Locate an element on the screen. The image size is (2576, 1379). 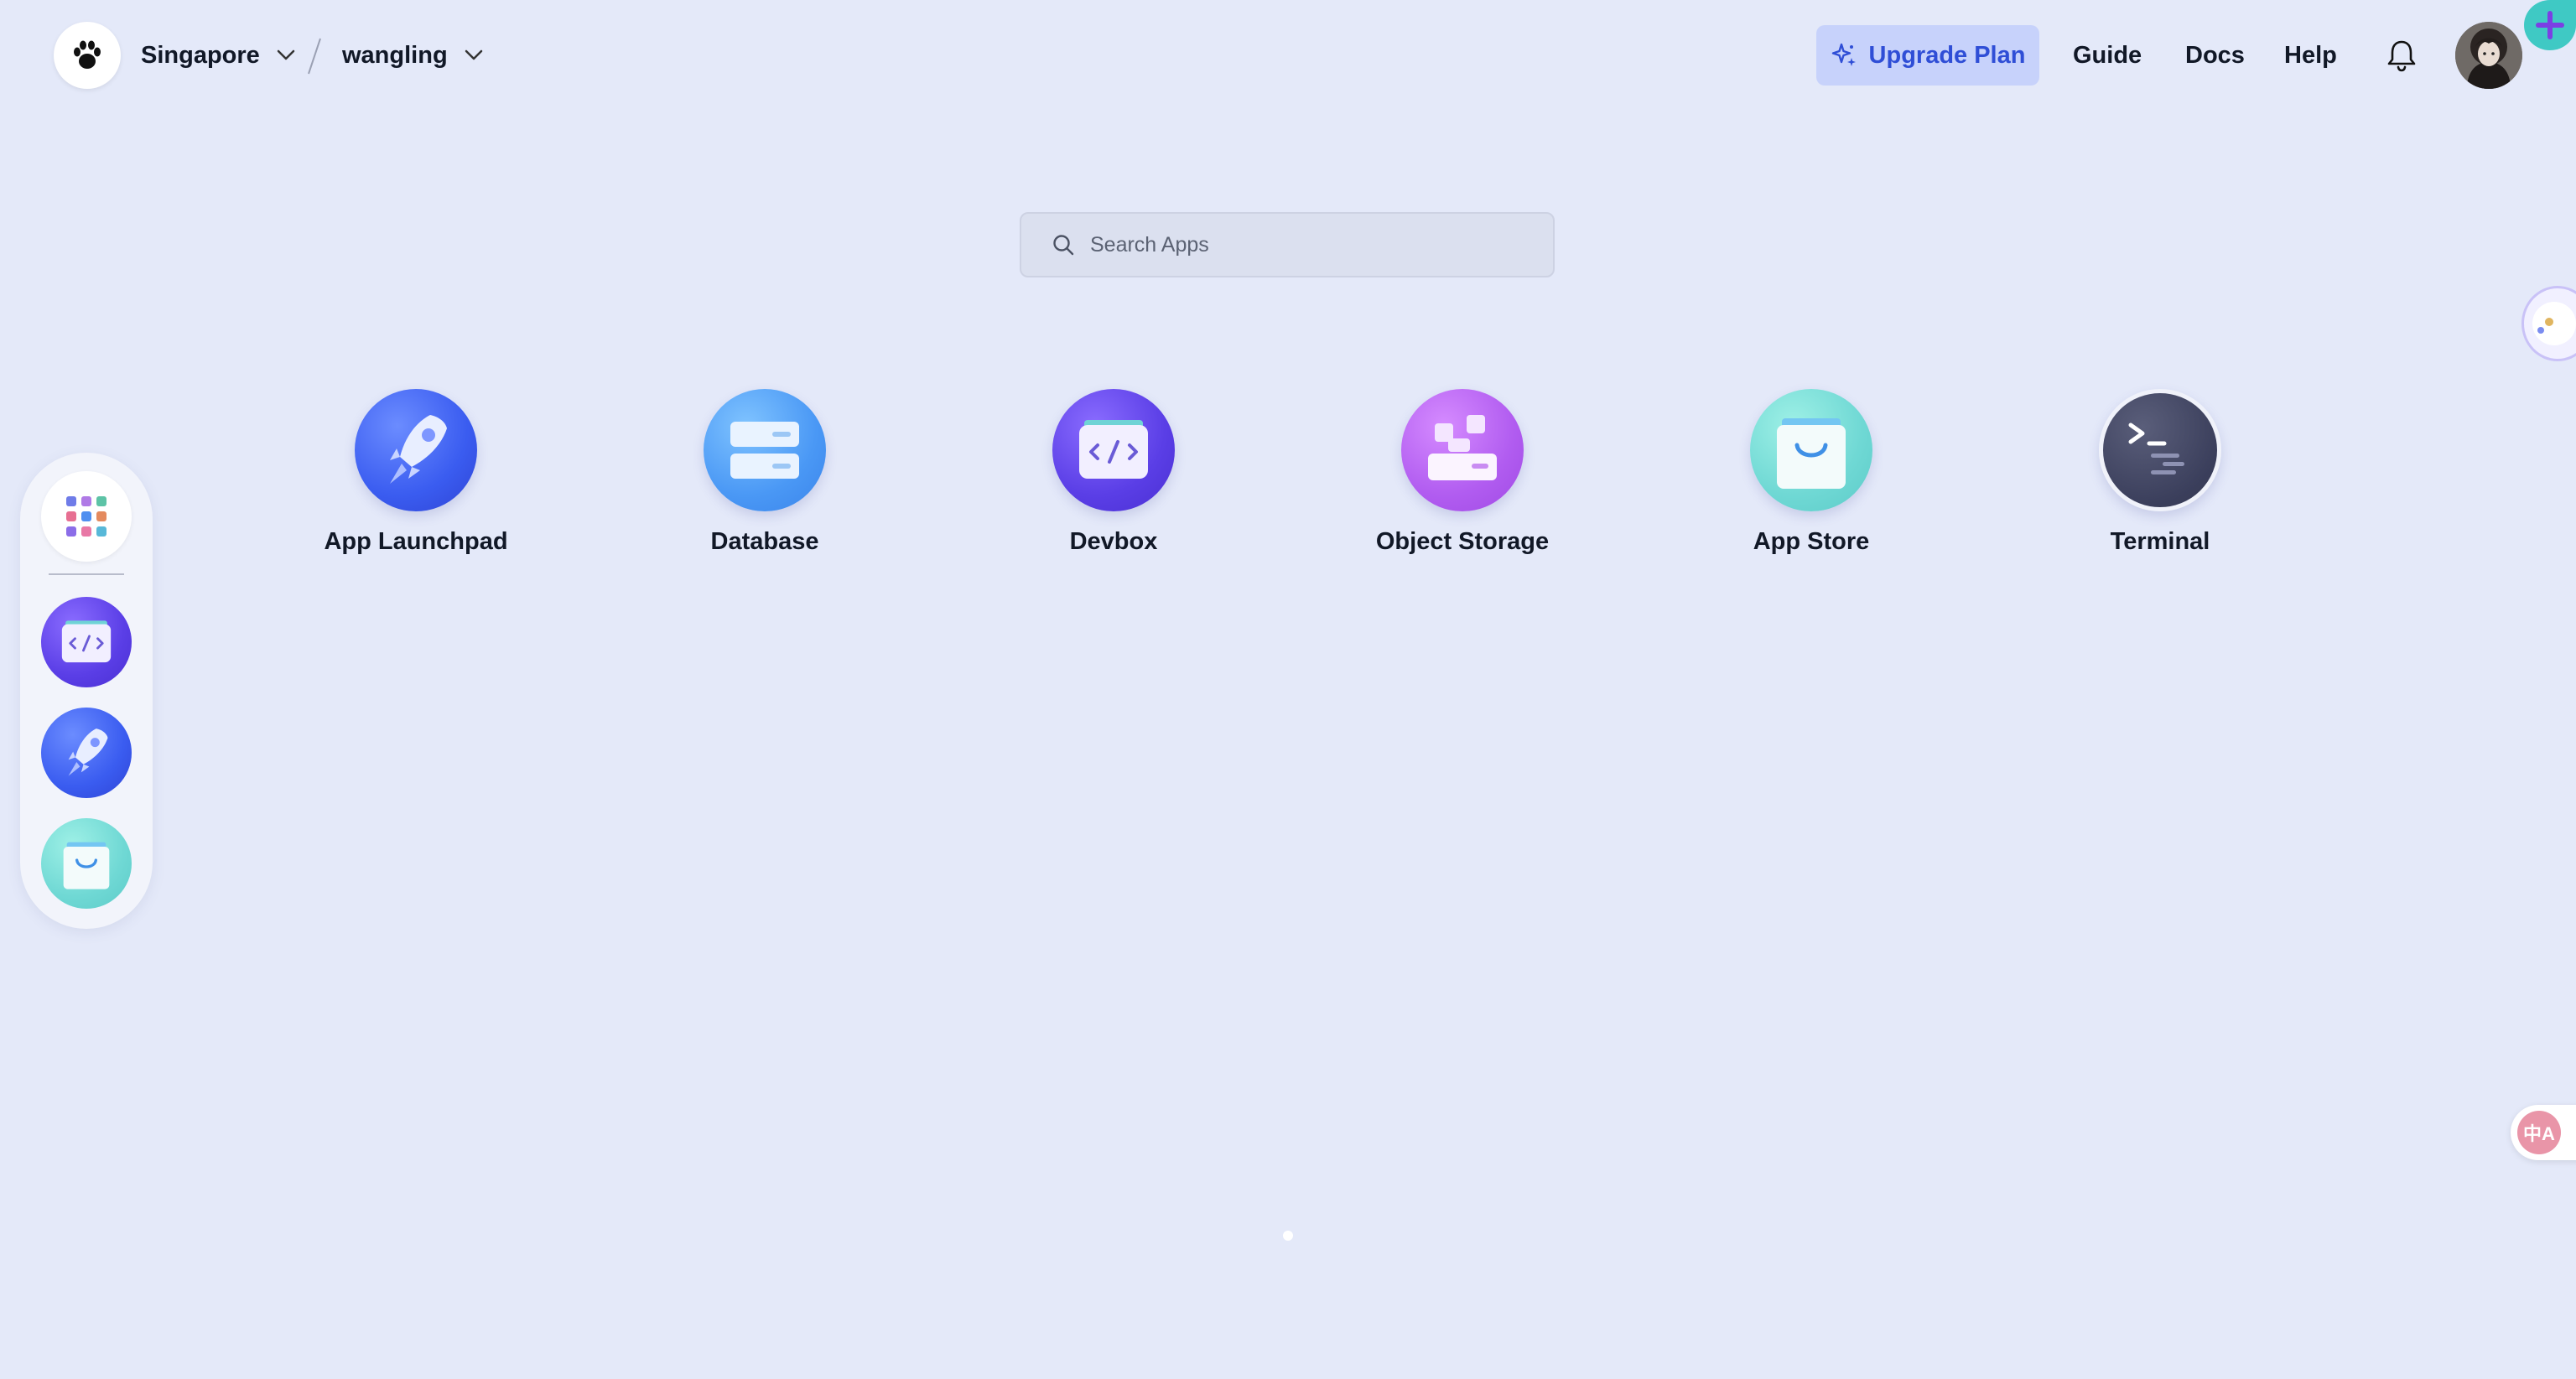
upgrade-plan-button: Upgrade Plan is located at coordinates (1927, 55).